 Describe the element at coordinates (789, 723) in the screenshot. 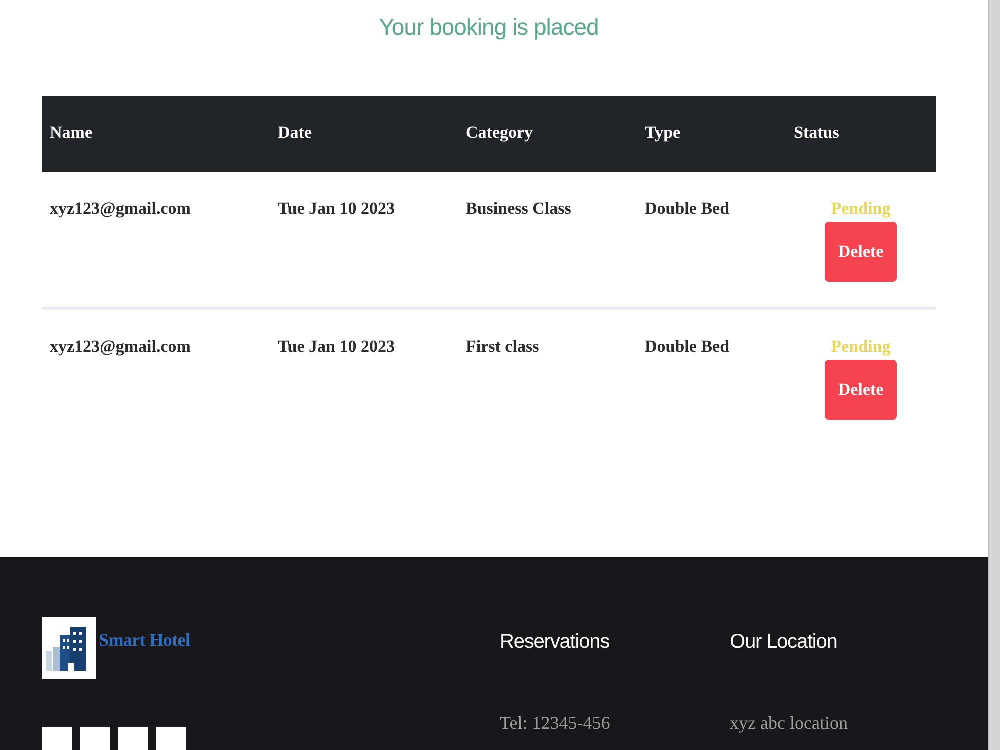

I see `footer-text: xyz abc location` at that location.